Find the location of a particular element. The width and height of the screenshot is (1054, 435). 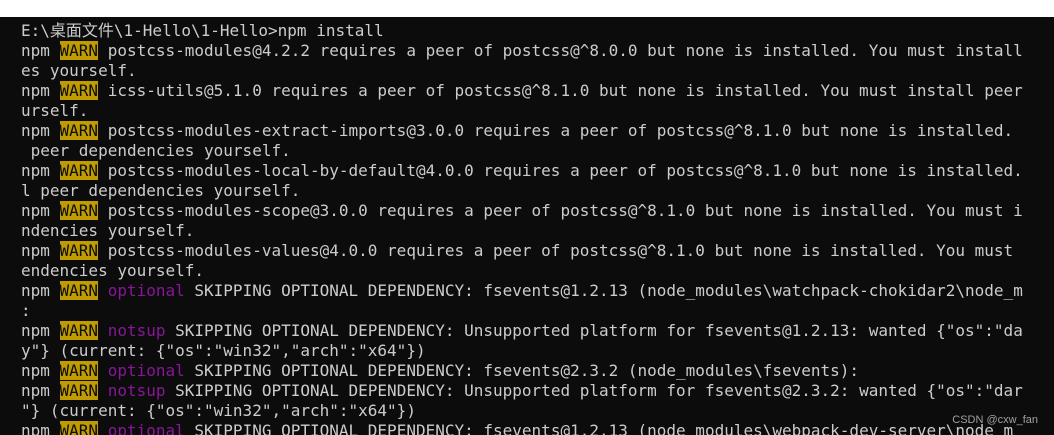

line-text: l peer dependencies yourself. is located at coordinates (161, 190).